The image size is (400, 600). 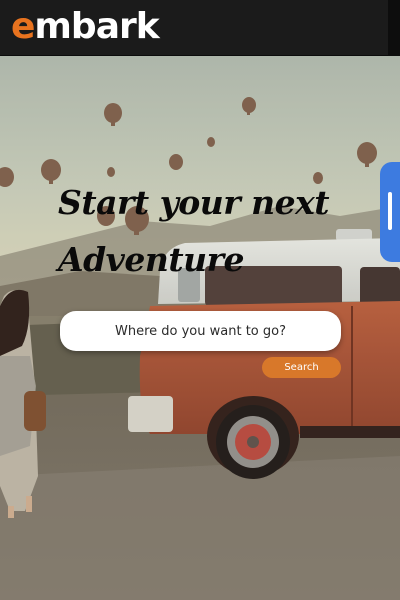 I want to click on headline-line-1: Start your next, so click(x=194, y=202).